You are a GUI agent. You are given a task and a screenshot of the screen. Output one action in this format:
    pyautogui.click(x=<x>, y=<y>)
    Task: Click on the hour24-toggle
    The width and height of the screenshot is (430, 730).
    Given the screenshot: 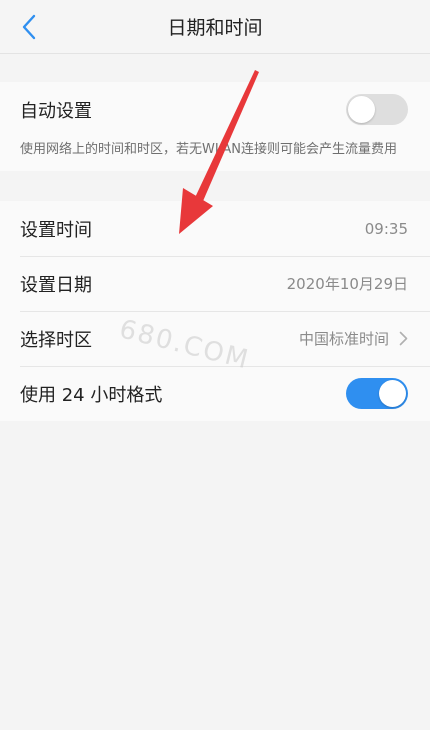 What is the action you would take?
    pyautogui.click(x=377, y=393)
    